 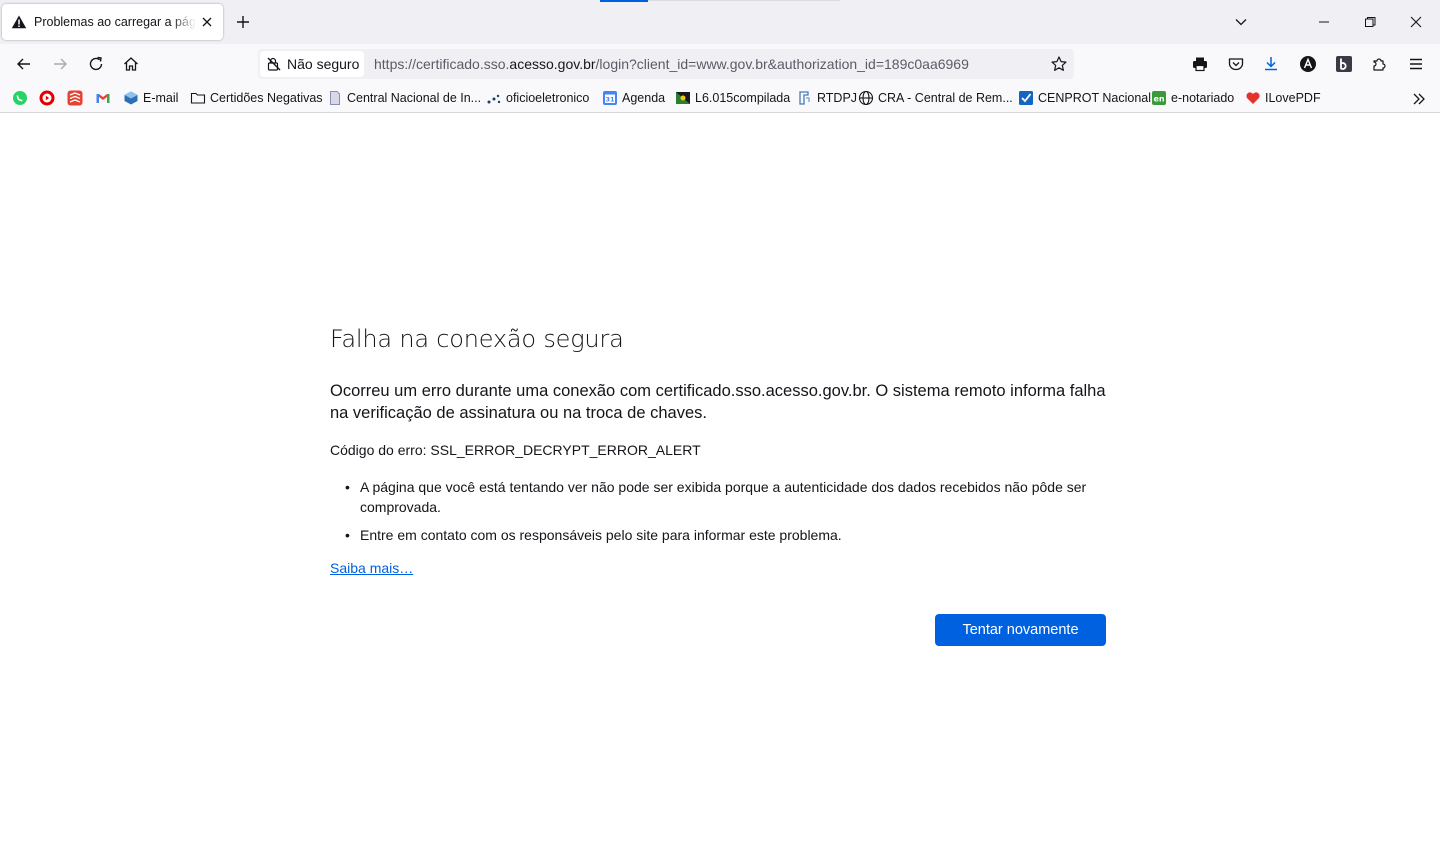 I want to click on restore-icon, so click(x=1370, y=22).